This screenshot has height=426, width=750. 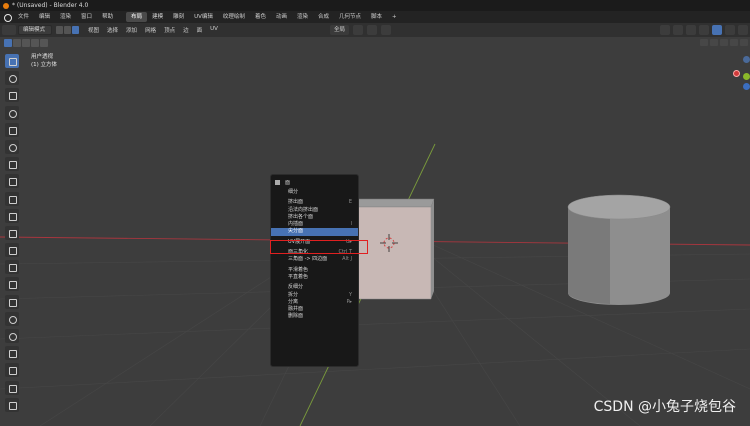 I want to click on snap-icon, so click(x=372, y=30).